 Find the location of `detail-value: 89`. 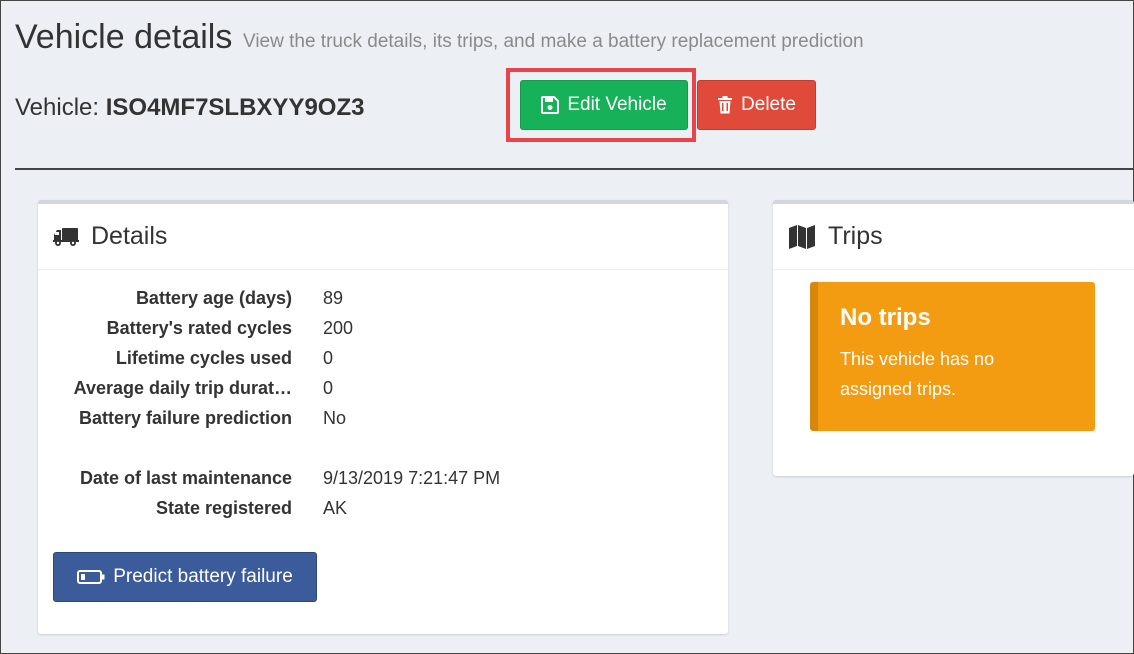

detail-value: 89 is located at coordinates (333, 298).